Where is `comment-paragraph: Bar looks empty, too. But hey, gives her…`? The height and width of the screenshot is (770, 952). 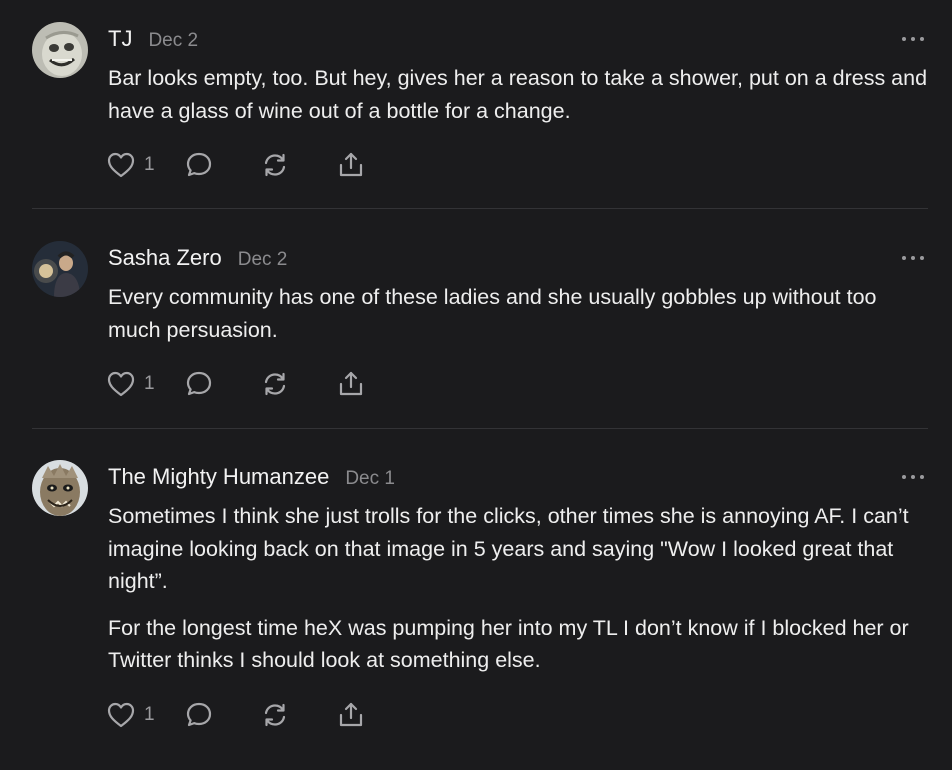 comment-paragraph: Bar looks empty, too. But hey, gives her… is located at coordinates (518, 94).